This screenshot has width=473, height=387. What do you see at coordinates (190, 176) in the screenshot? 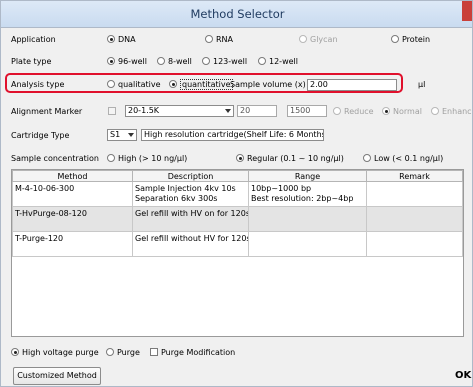
I see `column-header-description: Description` at bounding box center [190, 176].